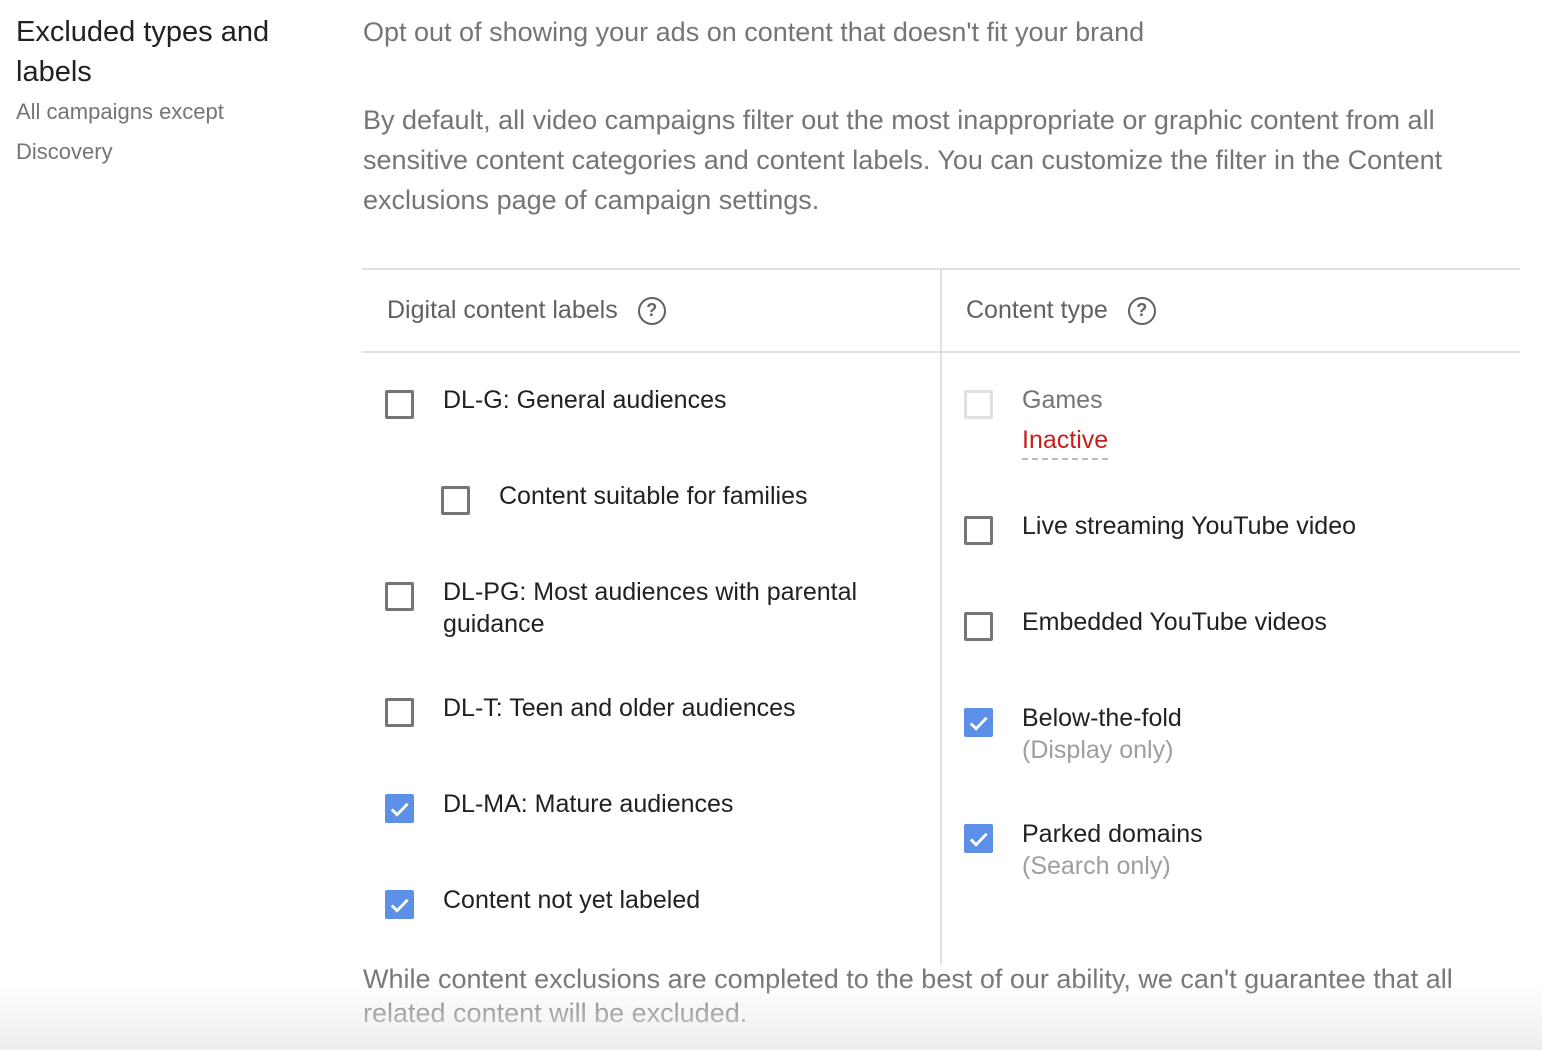 The height and width of the screenshot is (1050, 1542). I want to click on inactive-status: Inactive, so click(1065, 441).